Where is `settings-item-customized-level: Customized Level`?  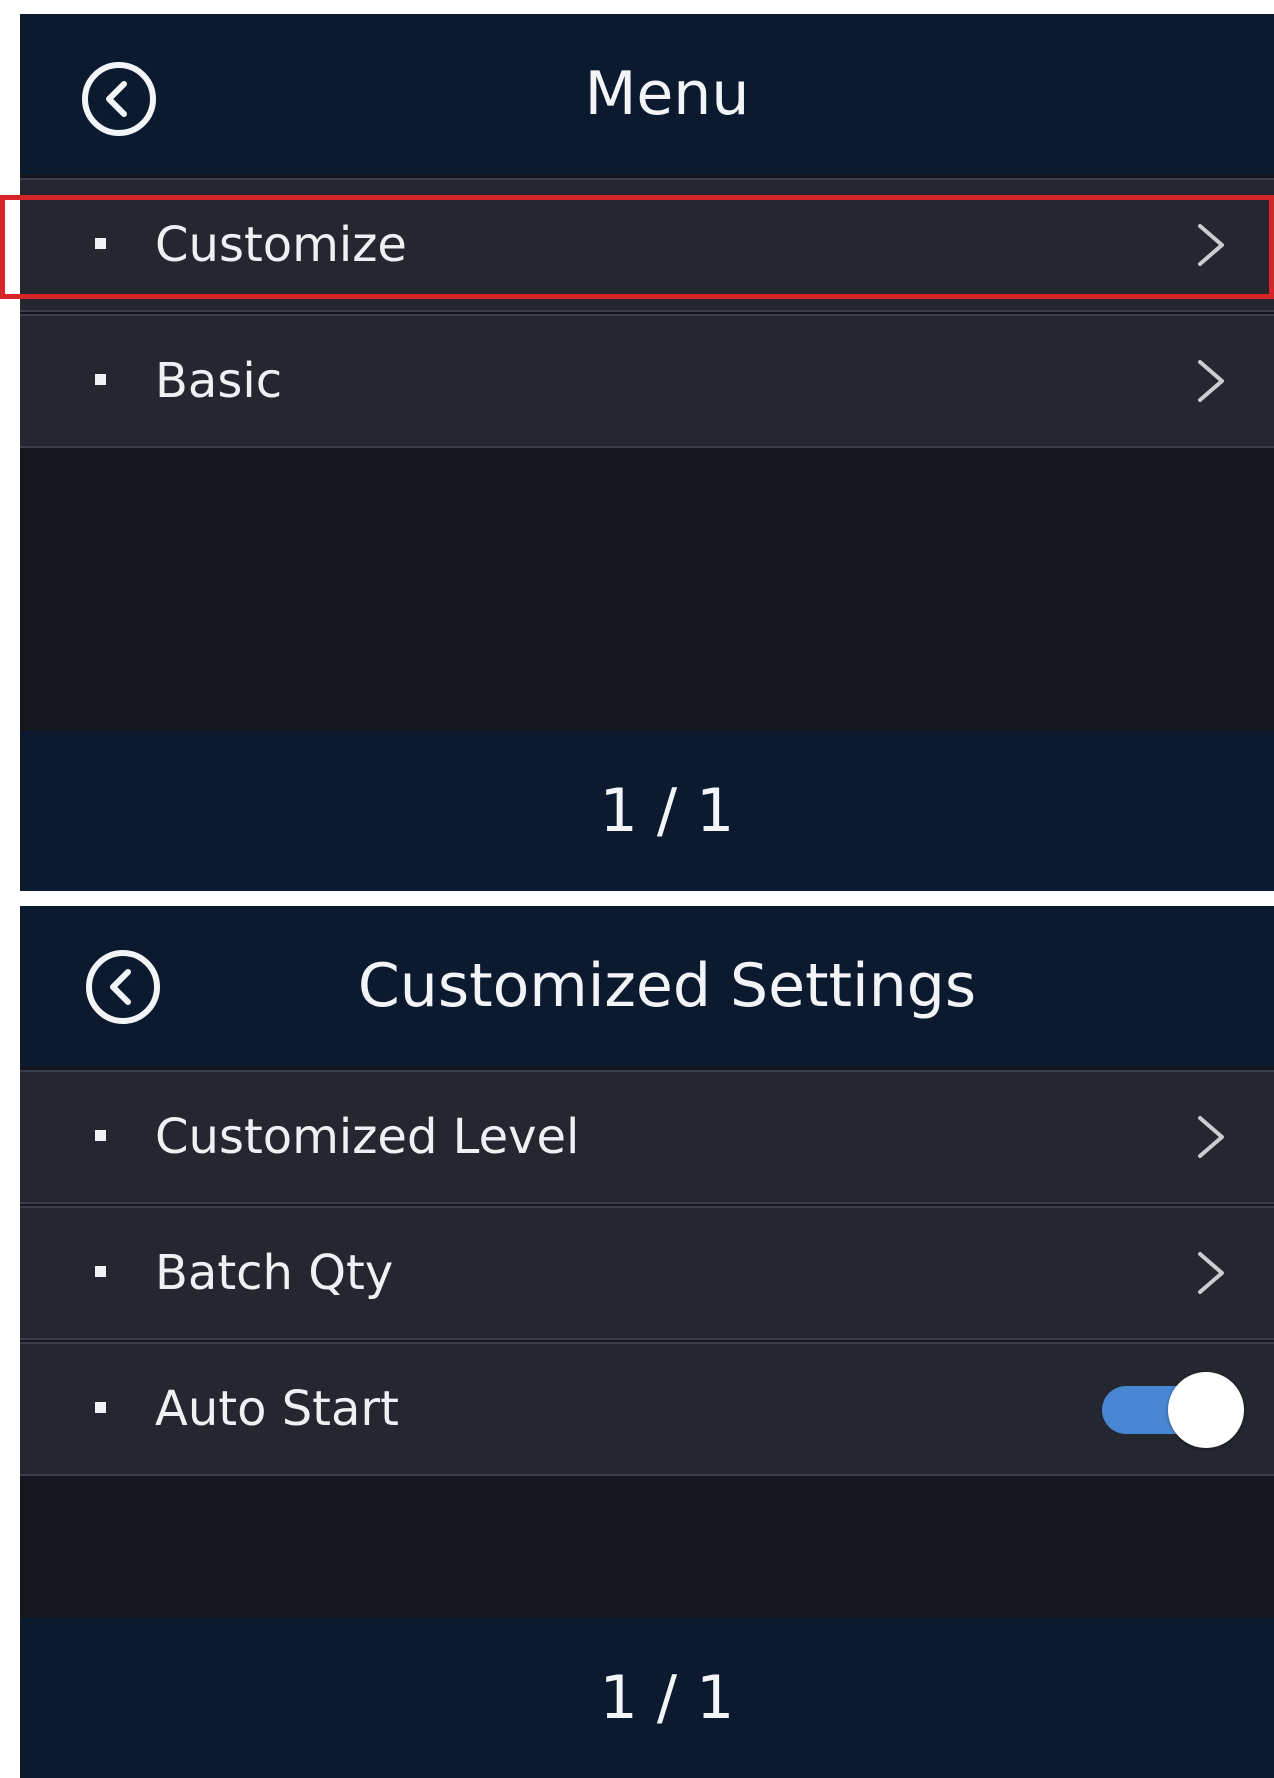 settings-item-customized-level: Customized Level is located at coordinates (647, 1137).